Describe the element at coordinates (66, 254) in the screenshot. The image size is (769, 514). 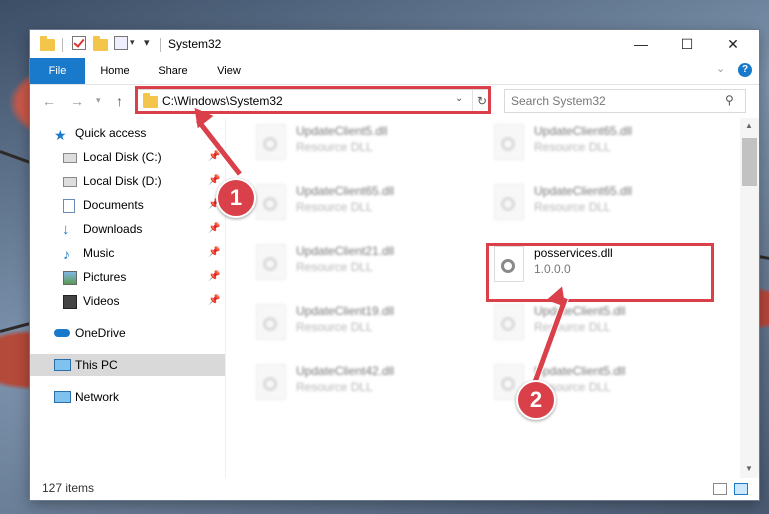
I see `music-note-icon: ♪` at that location.